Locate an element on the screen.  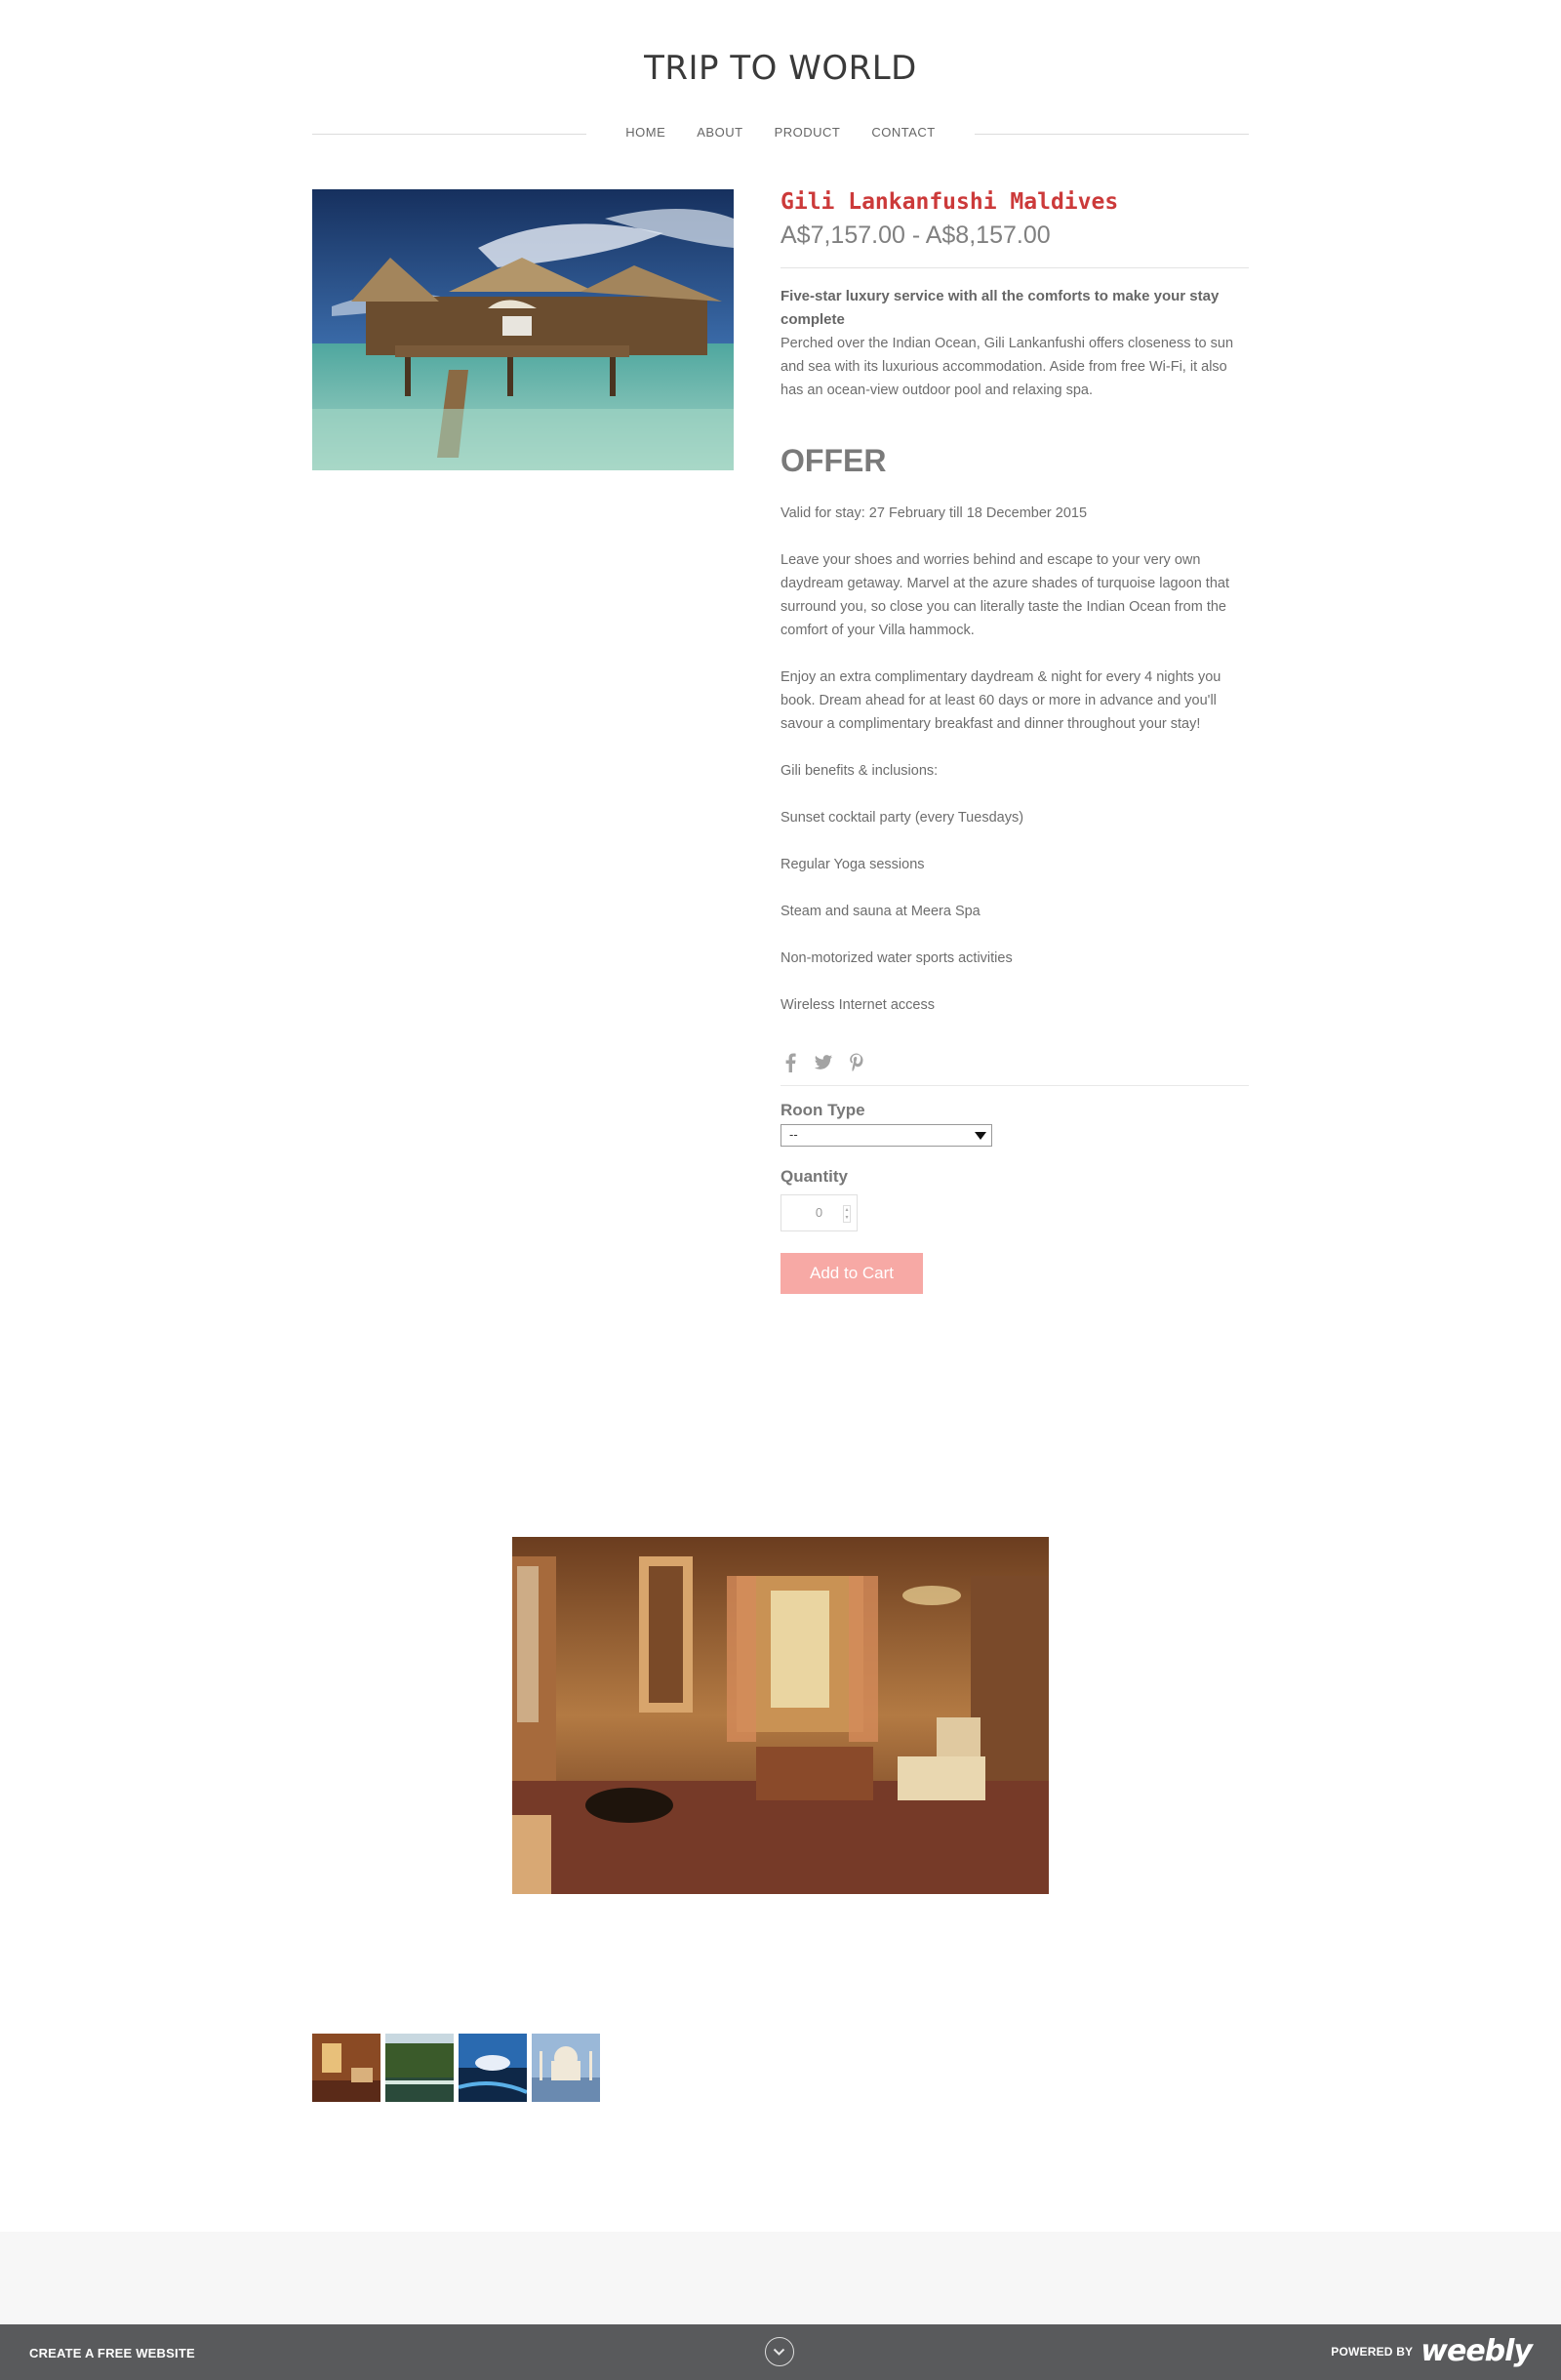
gallery-main-image is located at coordinates (780, 1715).